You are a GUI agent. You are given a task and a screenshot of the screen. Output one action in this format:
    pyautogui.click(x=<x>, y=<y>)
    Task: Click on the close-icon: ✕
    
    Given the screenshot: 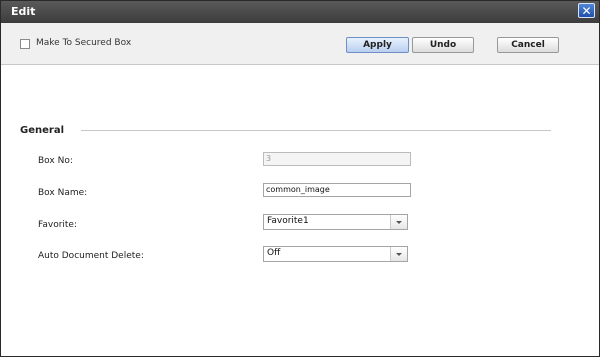 What is the action you would take?
    pyautogui.click(x=586, y=10)
    